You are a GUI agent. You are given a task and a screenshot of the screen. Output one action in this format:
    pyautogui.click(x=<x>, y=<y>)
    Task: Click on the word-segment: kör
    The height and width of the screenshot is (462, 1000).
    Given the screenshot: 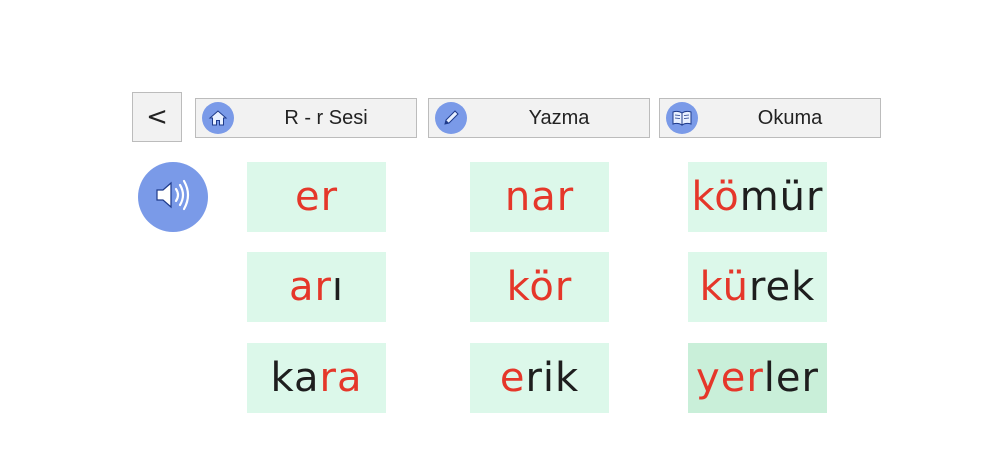 What is the action you would take?
    pyautogui.click(x=539, y=287)
    